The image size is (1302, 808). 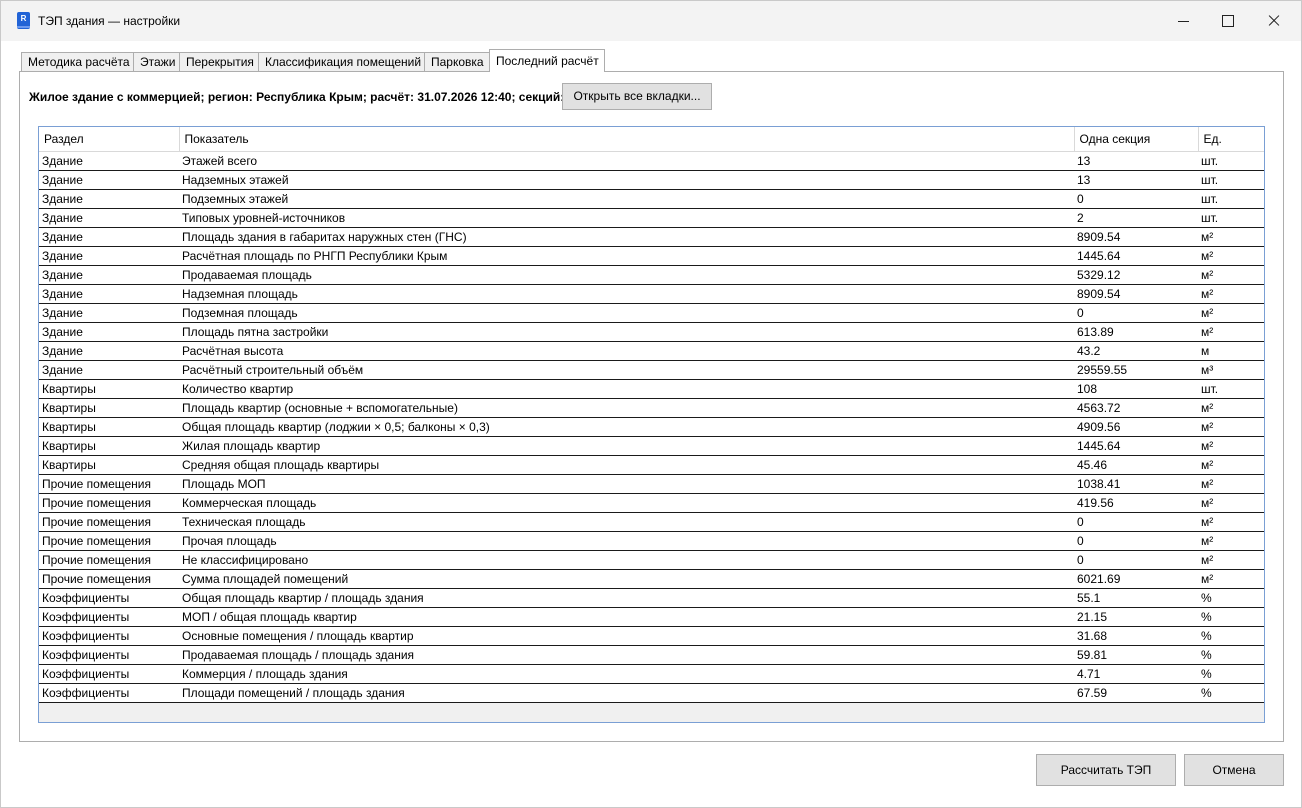 I want to click on calculate-button: Рассчитать ТЭП, so click(x=1106, y=770).